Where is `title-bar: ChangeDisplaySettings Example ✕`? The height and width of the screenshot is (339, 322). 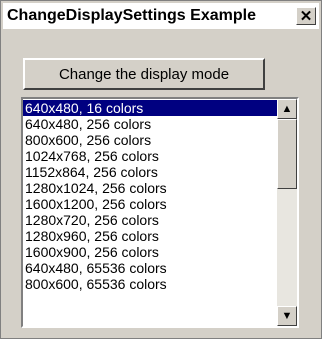
title-bar: ChangeDisplaySettings Example ✕ is located at coordinates (161, 16).